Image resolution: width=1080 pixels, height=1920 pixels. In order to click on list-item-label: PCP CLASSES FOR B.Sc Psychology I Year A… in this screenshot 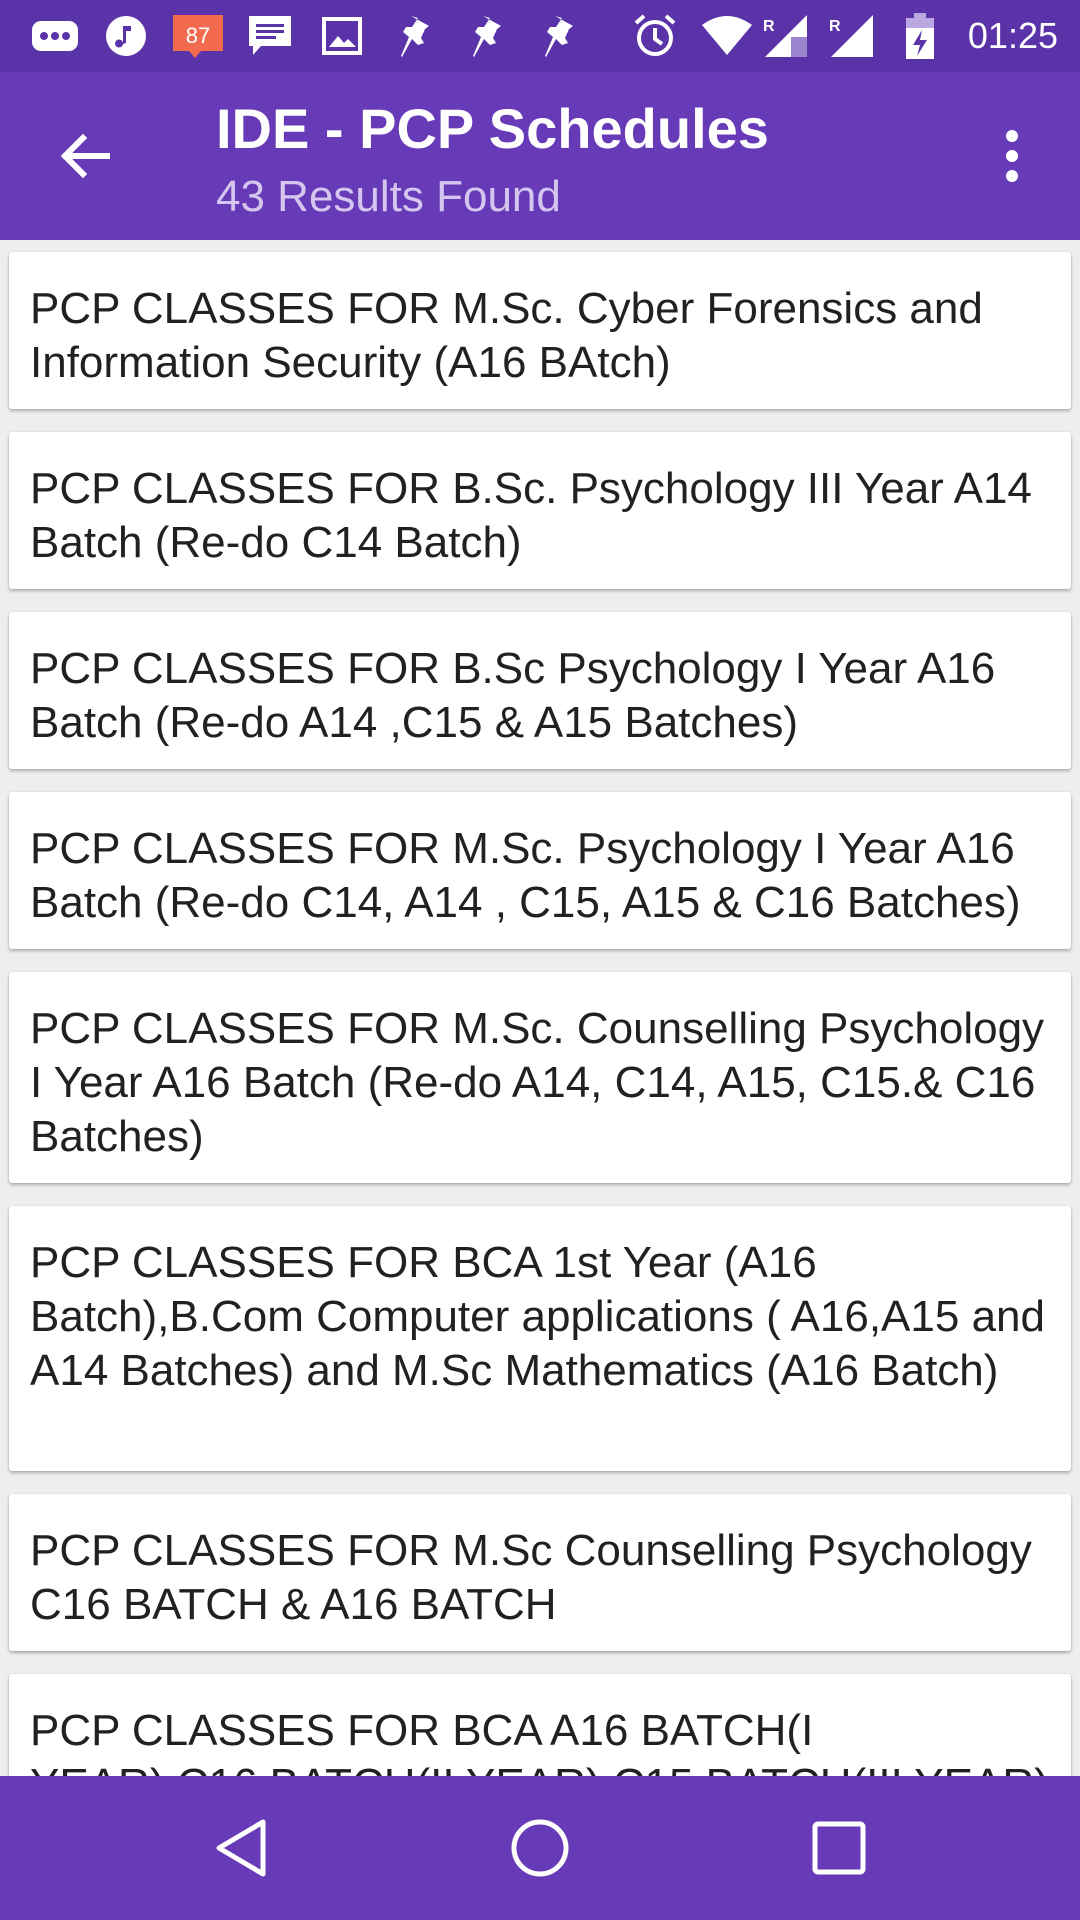, I will do `click(513, 695)`.